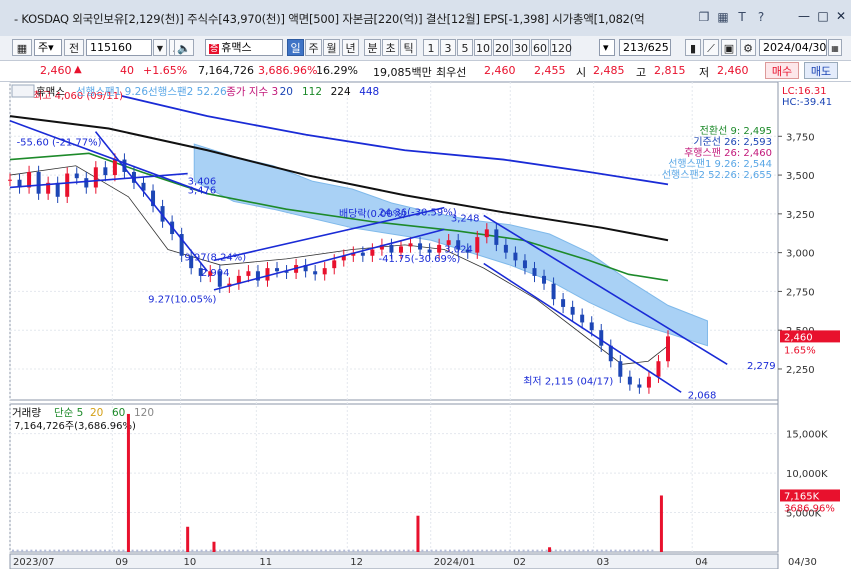 Image resolution: width=851 pixels, height=569 pixels. I want to click on price-legend-item: 선행스팬2 52.26, so click(187, 92).